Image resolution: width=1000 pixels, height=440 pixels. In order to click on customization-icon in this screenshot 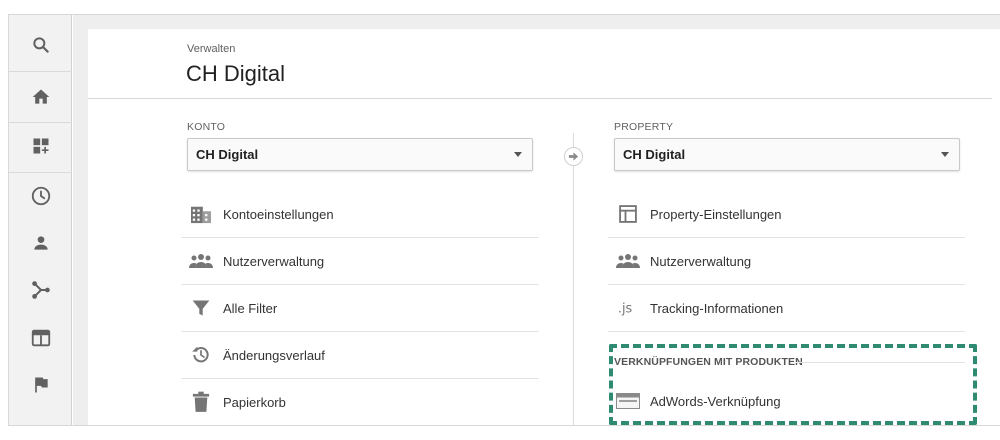, I will do `click(40, 146)`.